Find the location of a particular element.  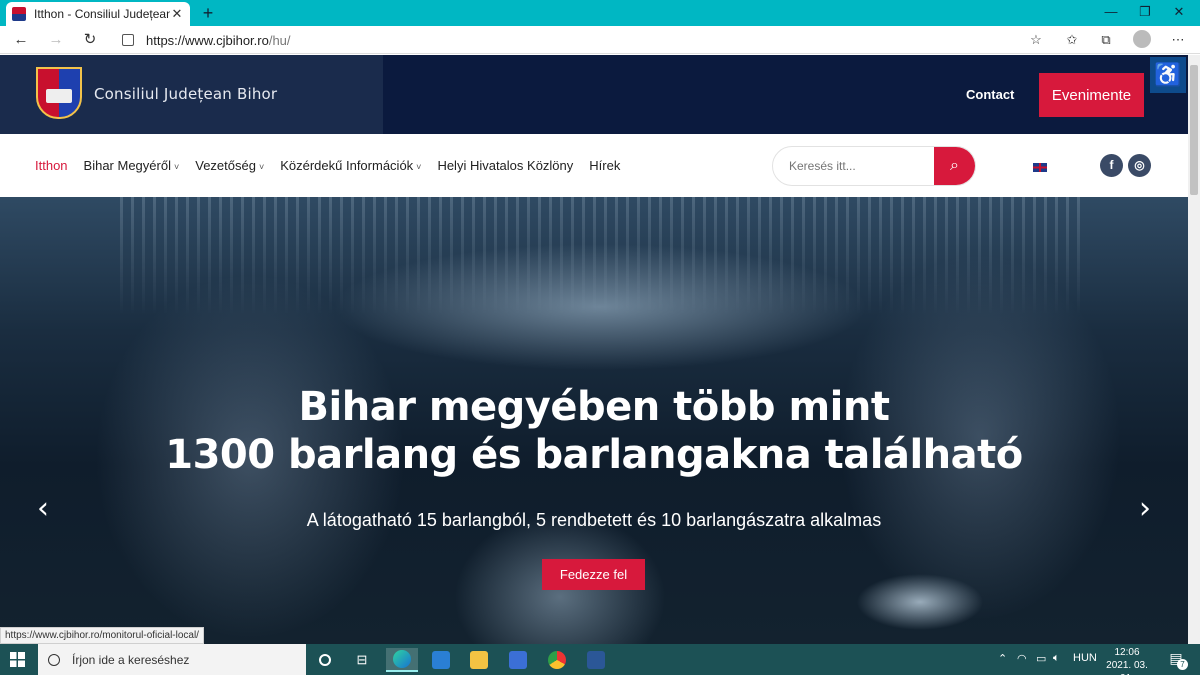

scroll-thumb is located at coordinates (1194, 130).